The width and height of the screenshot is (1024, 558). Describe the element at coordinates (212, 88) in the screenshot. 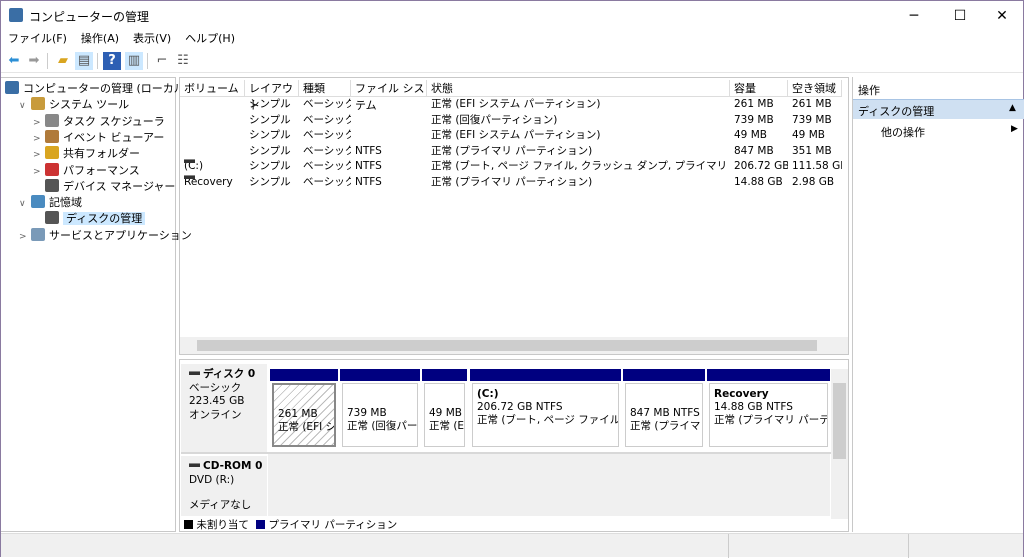

I see `column-header: ボリューム` at that location.